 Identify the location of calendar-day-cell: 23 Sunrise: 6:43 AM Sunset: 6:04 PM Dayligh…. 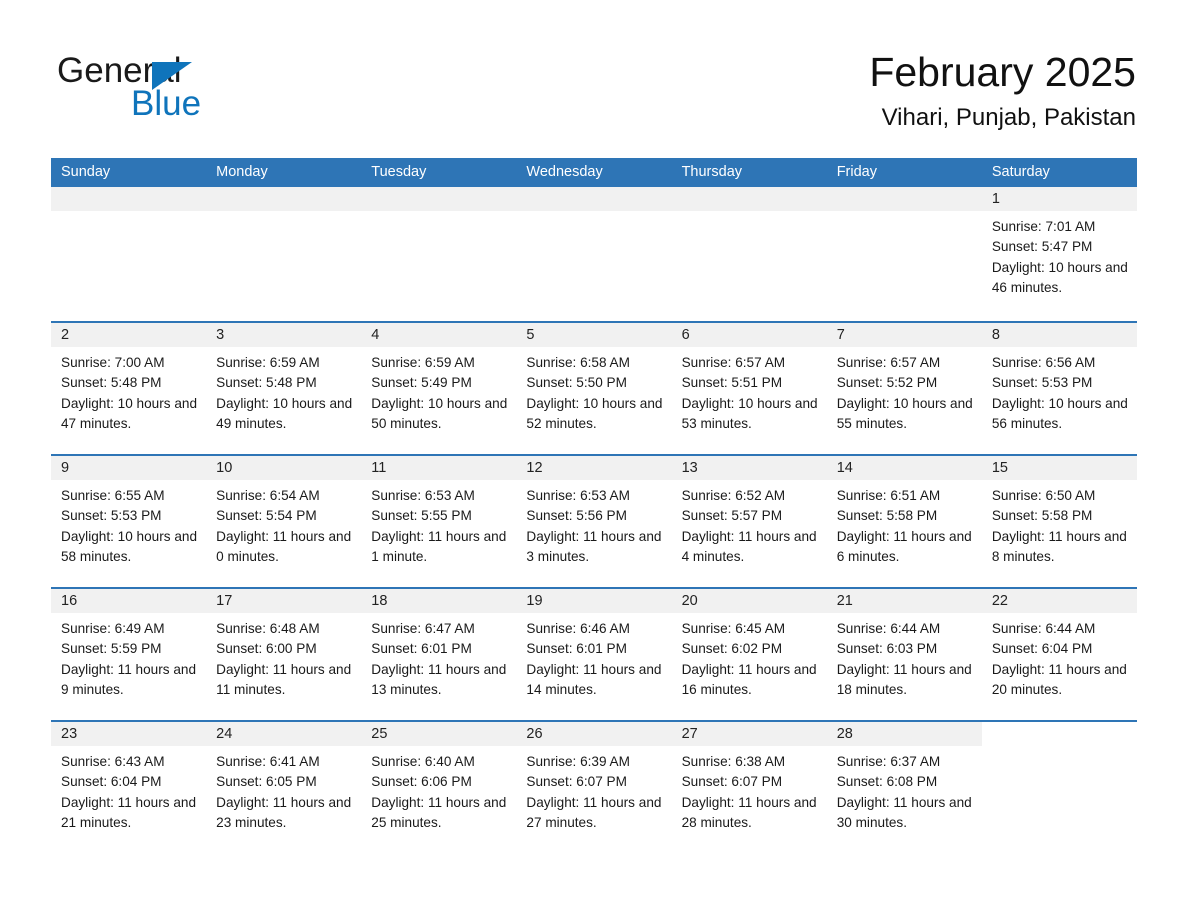
(129, 787).